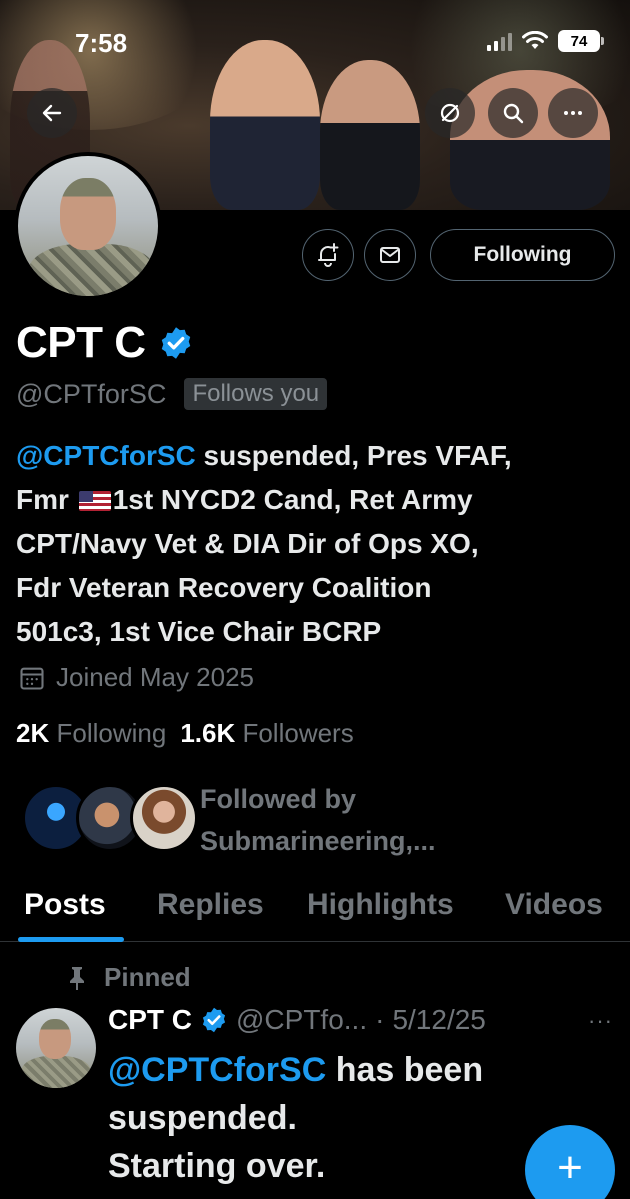 The width and height of the screenshot is (630, 1199). I want to click on pinned-label-row: Pinned, so click(128, 977).